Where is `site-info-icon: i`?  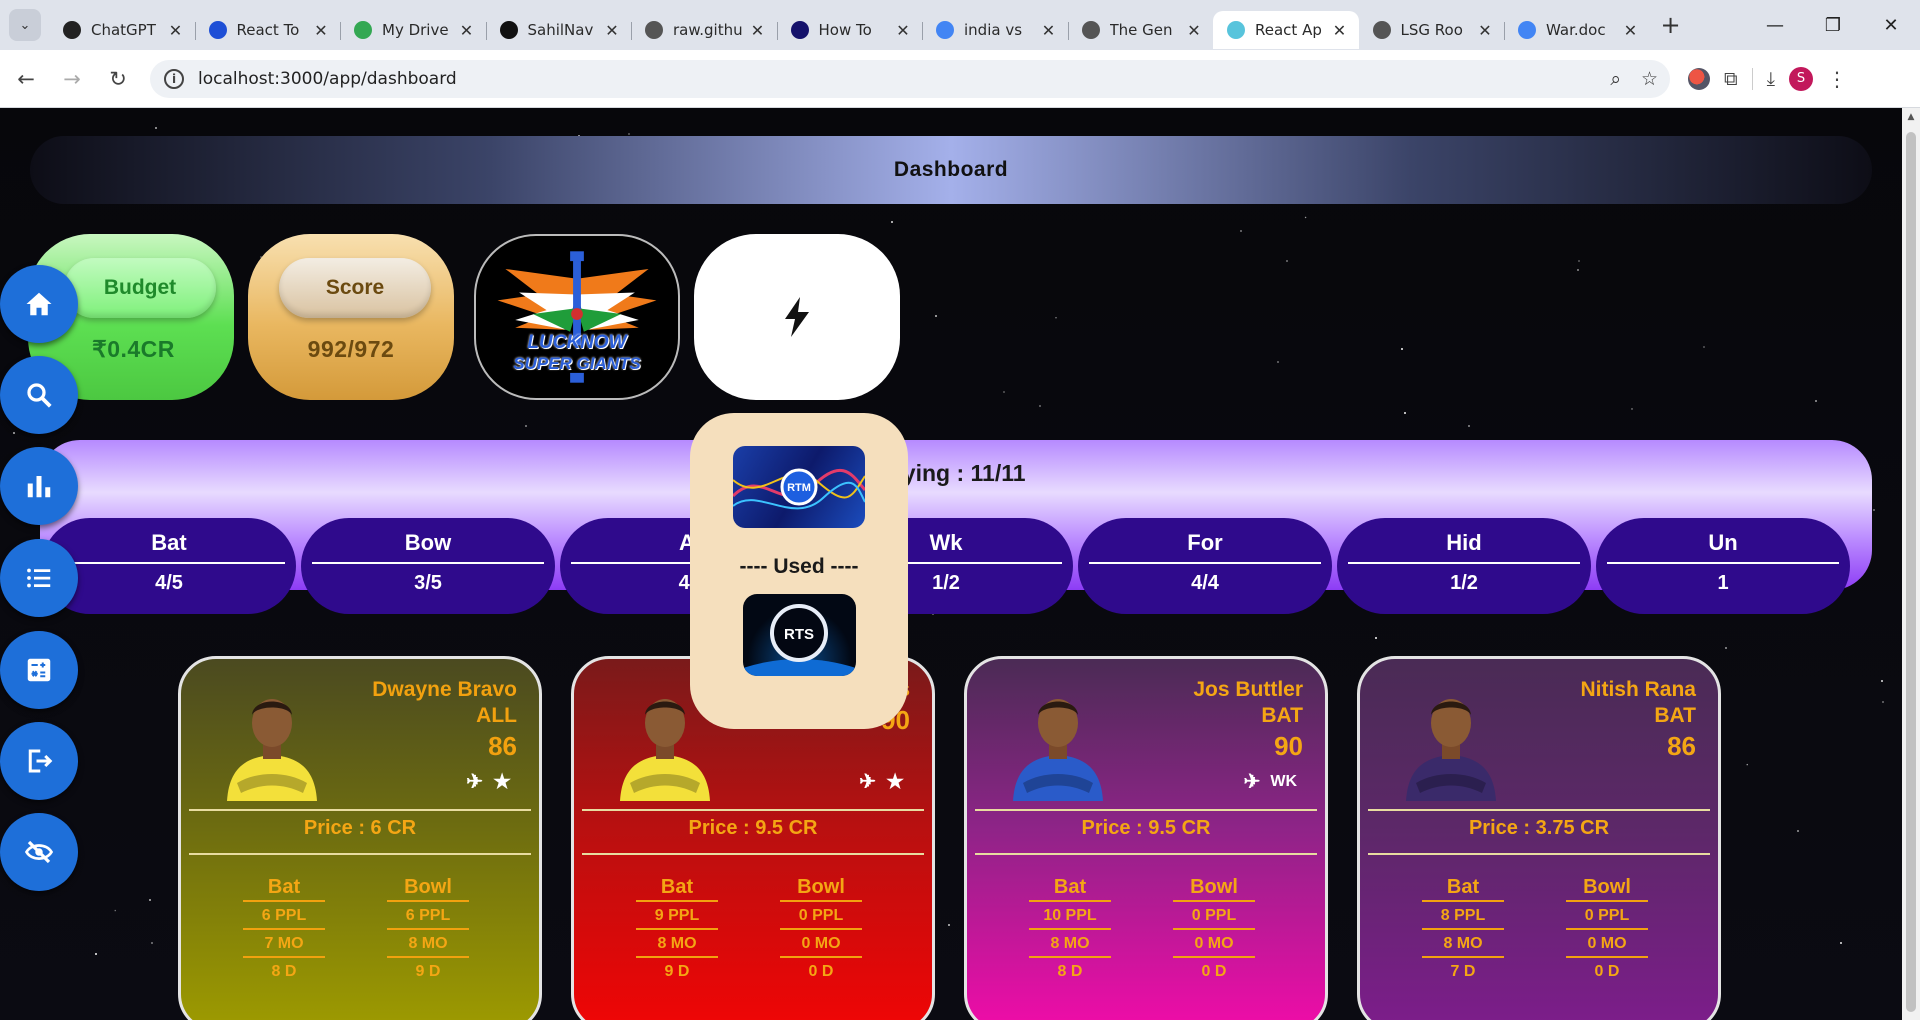
site-info-icon: i is located at coordinates (174, 78).